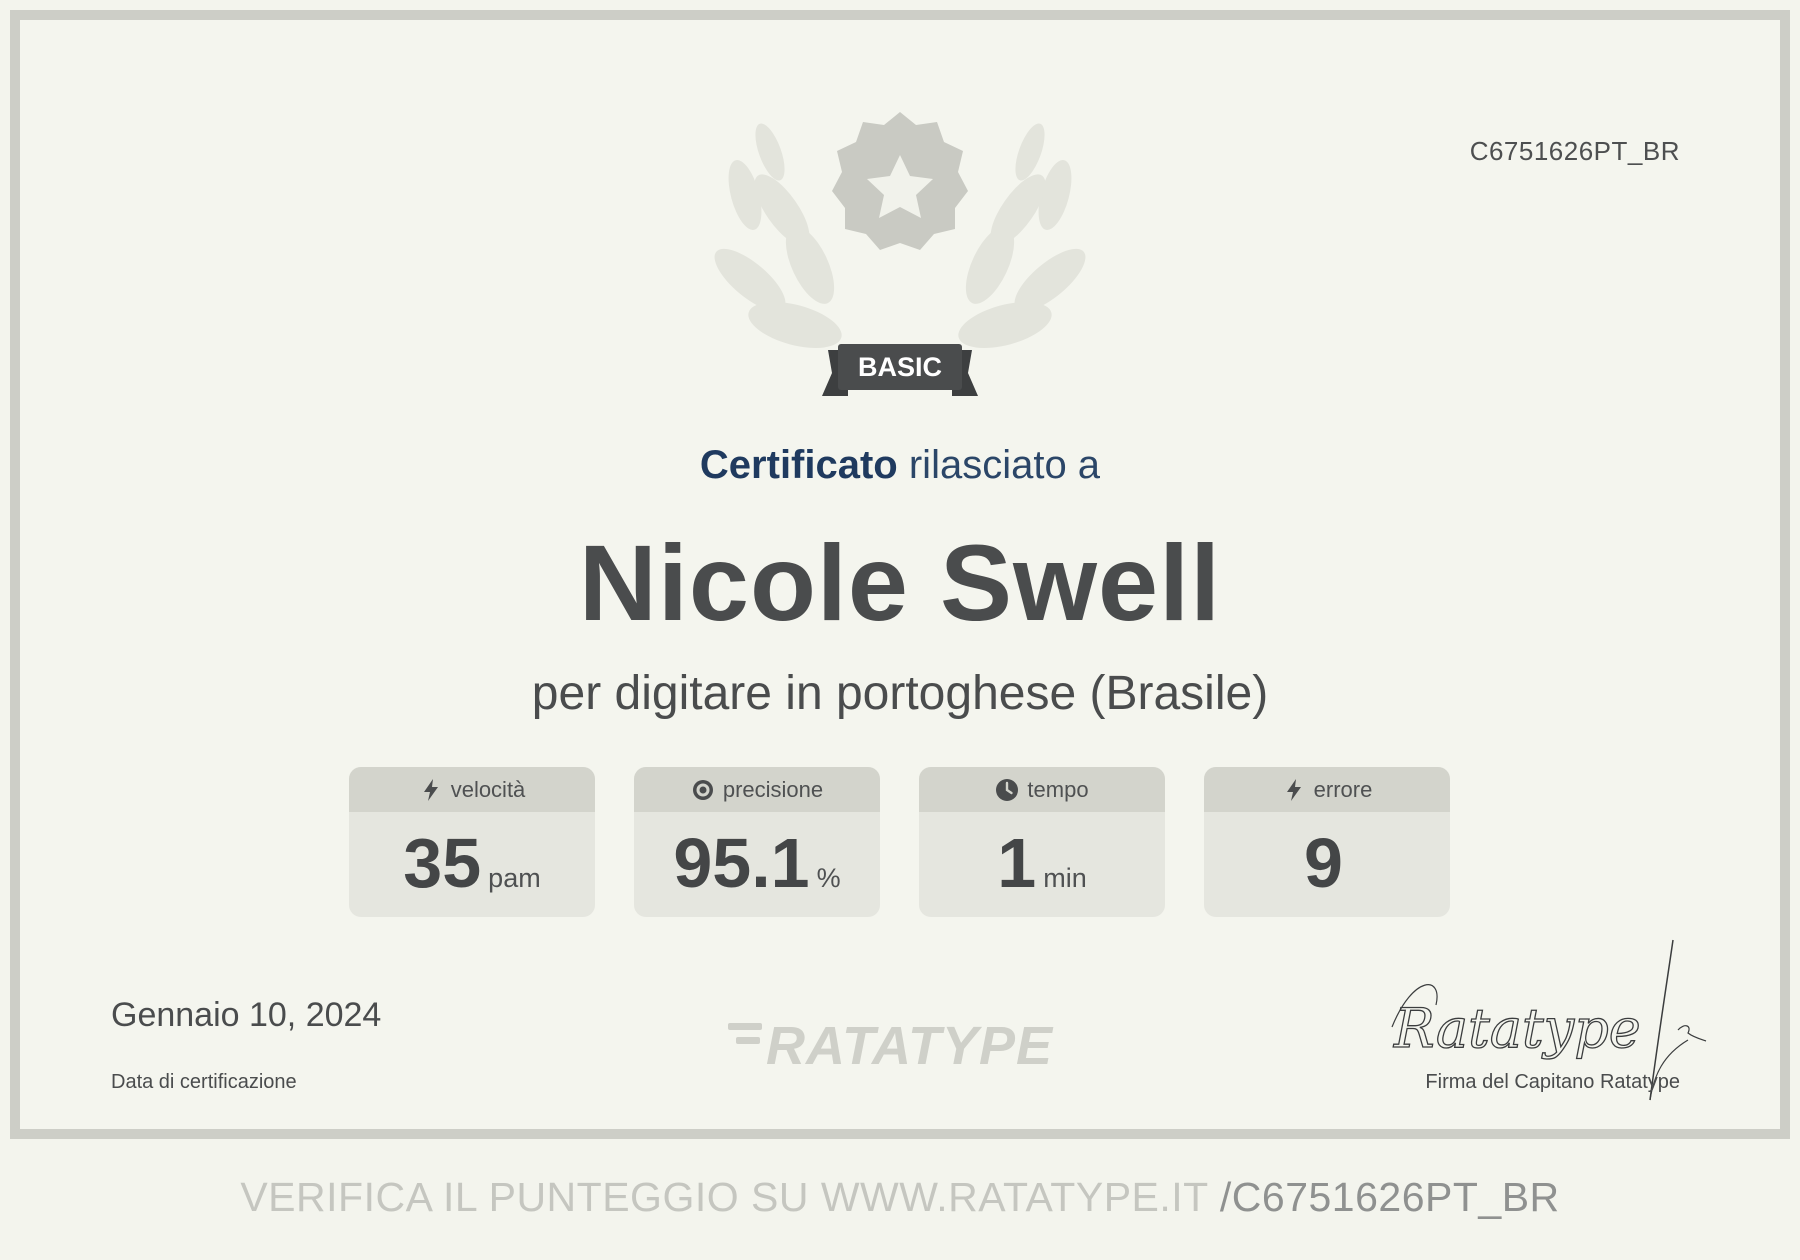  Describe the element at coordinates (246, 1015) in the screenshot. I see `certification-date: Gennaio 10, 2024` at that location.